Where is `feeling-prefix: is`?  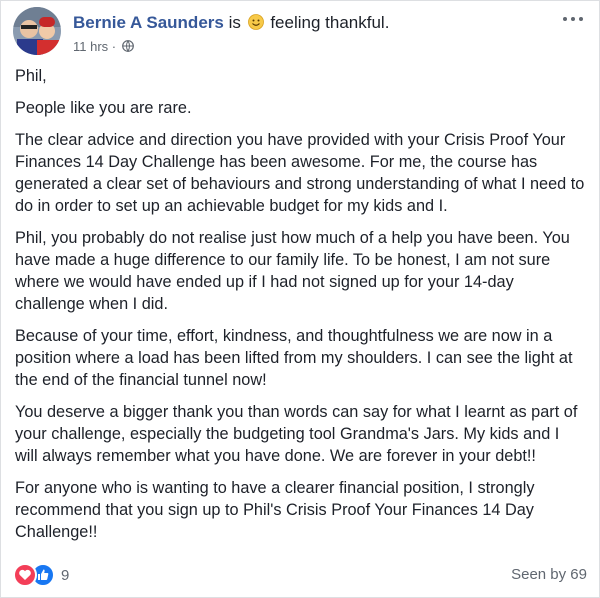 feeling-prefix: is is located at coordinates (234, 22).